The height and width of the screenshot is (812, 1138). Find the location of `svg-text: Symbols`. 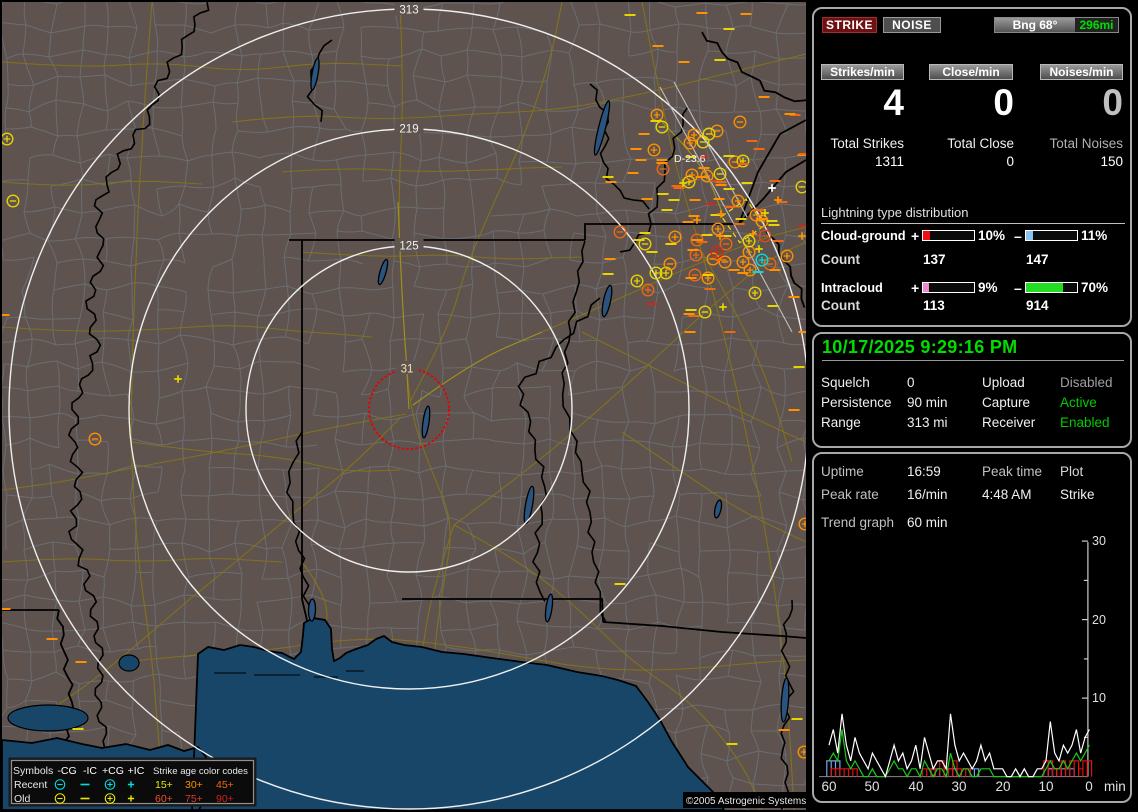

svg-text: Symbols is located at coordinates (33, 771).